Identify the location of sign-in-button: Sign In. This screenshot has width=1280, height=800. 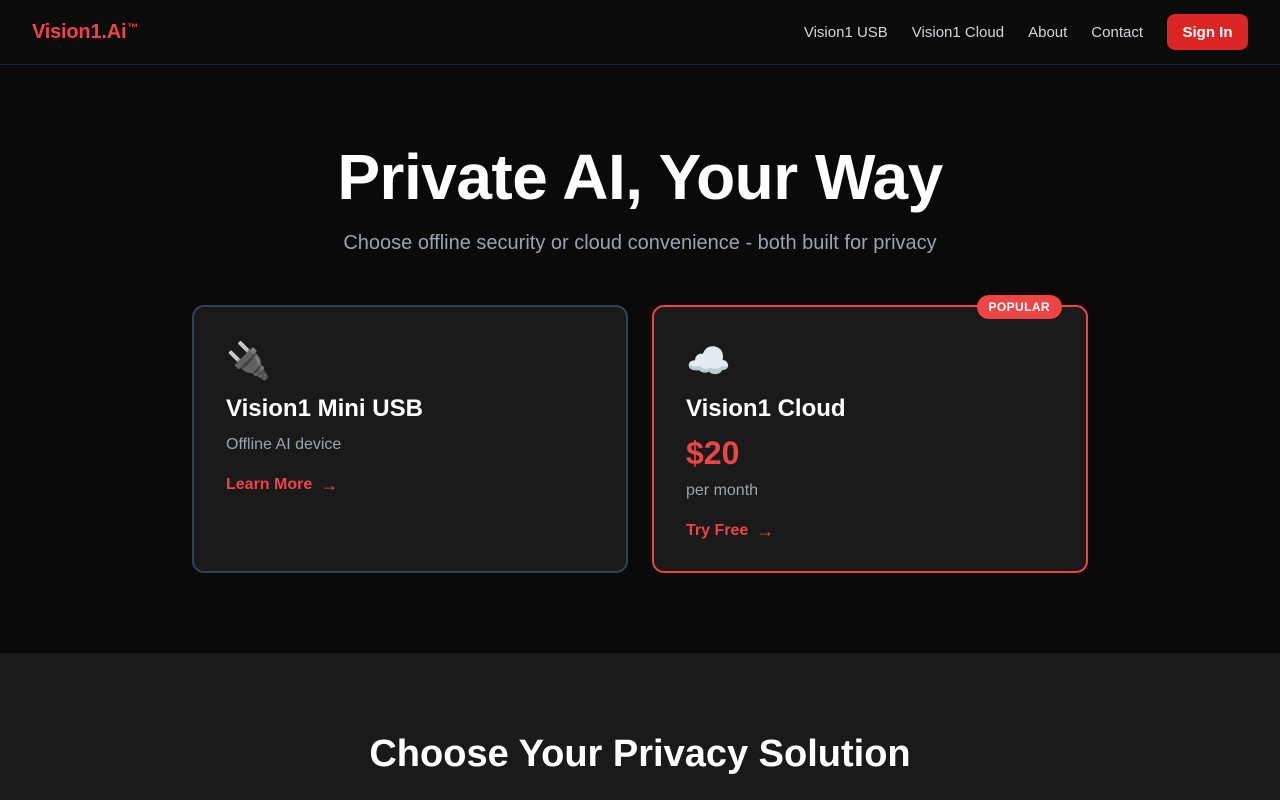
(1207, 32).